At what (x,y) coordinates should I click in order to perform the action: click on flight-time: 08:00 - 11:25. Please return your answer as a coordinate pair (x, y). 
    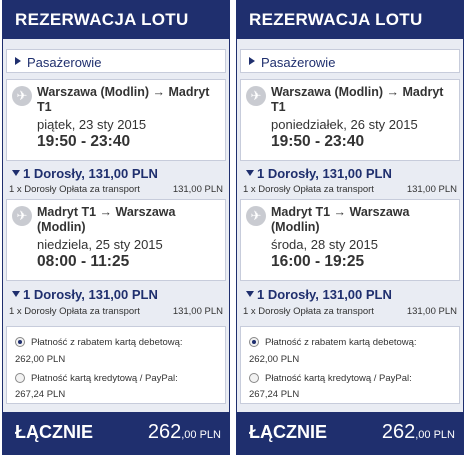
    Looking at the image, I should click on (83, 261).